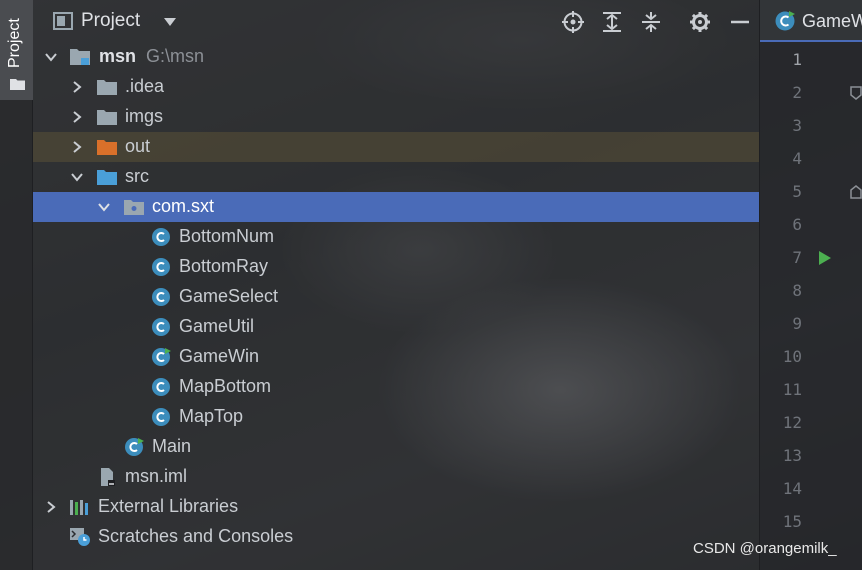  What do you see at coordinates (144, 116) in the screenshot?
I see `tree-node-label: imgs` at bounding box center [144, 116].